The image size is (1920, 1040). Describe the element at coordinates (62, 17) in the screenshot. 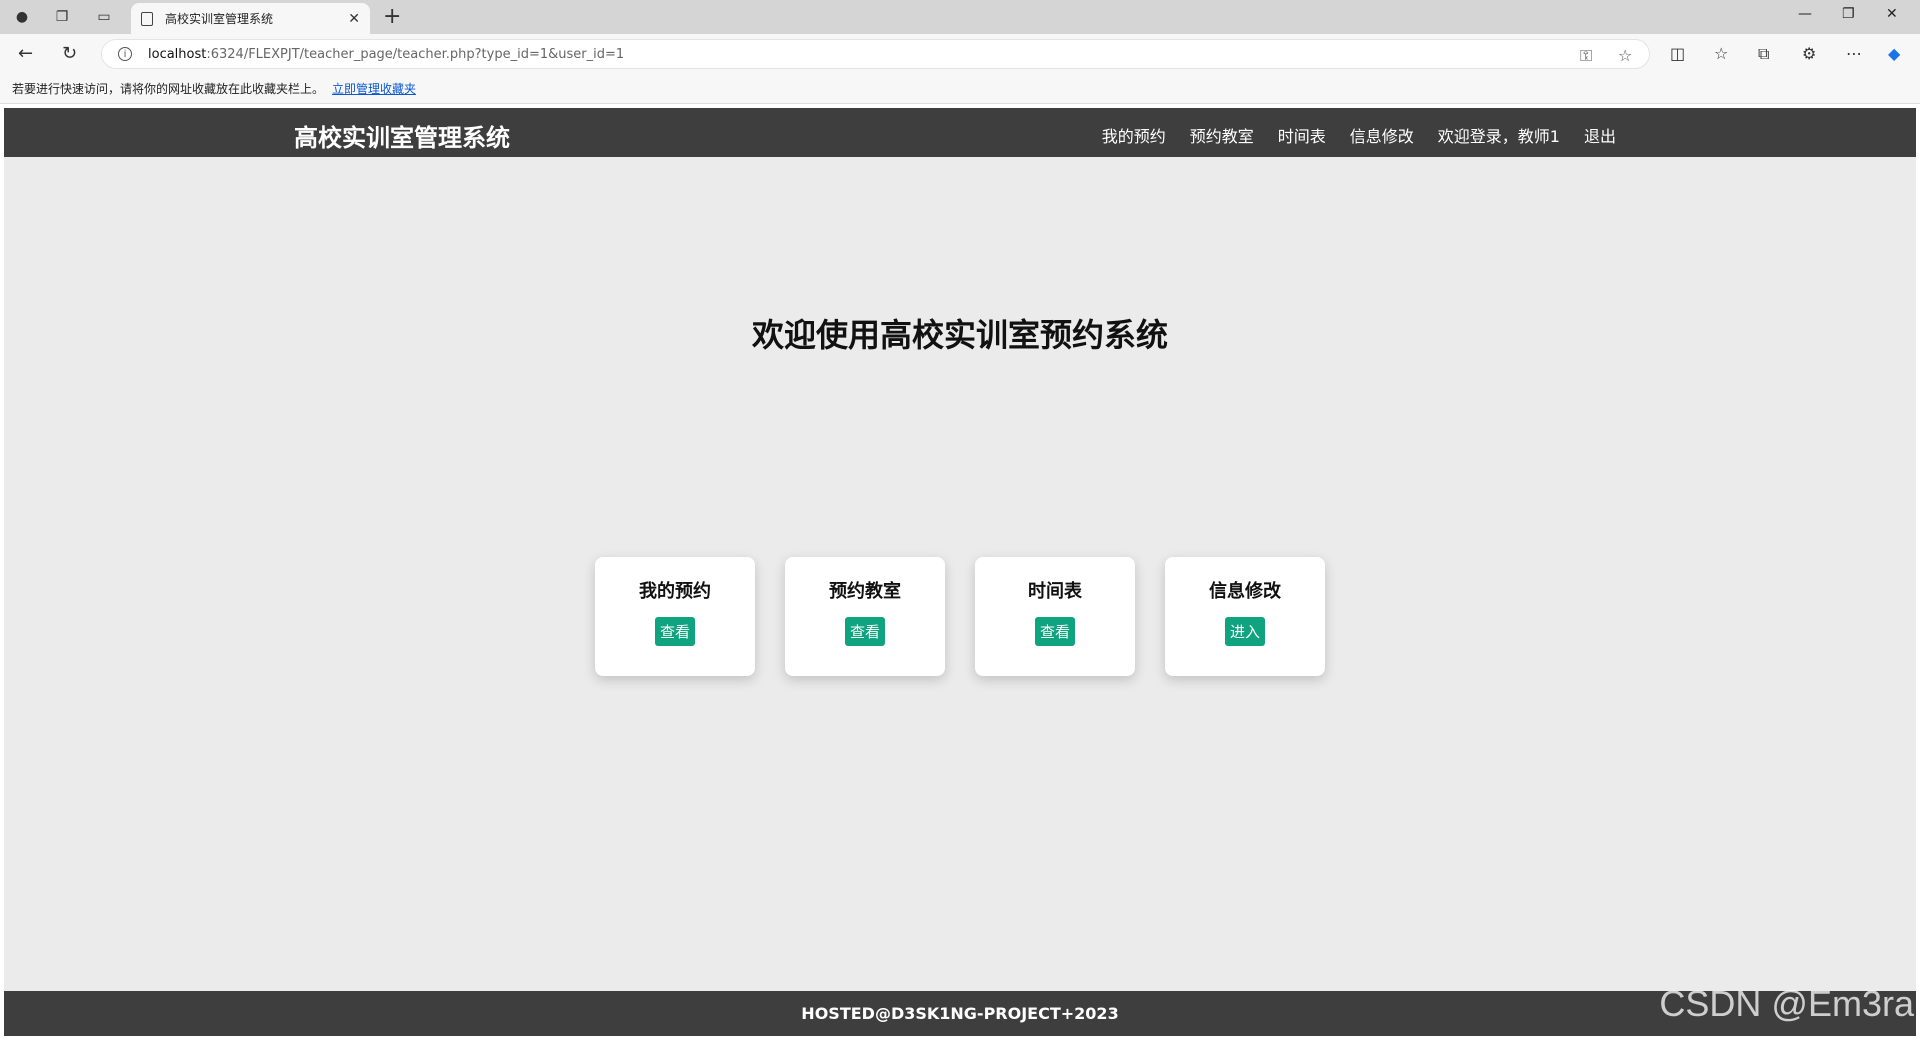

I see `workspaces-icon: ❐` at that location.